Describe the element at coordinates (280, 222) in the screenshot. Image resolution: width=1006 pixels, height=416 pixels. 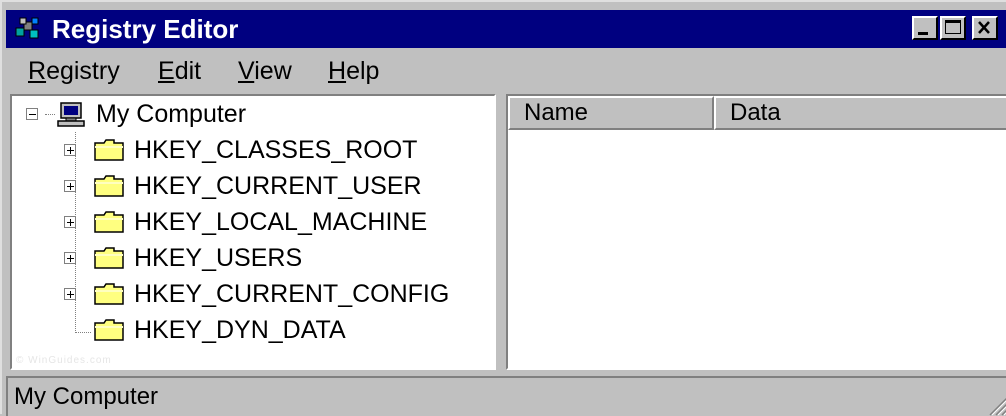
I see `tree-item-label: HKEY_LOCAL_MACHINE` at that location.